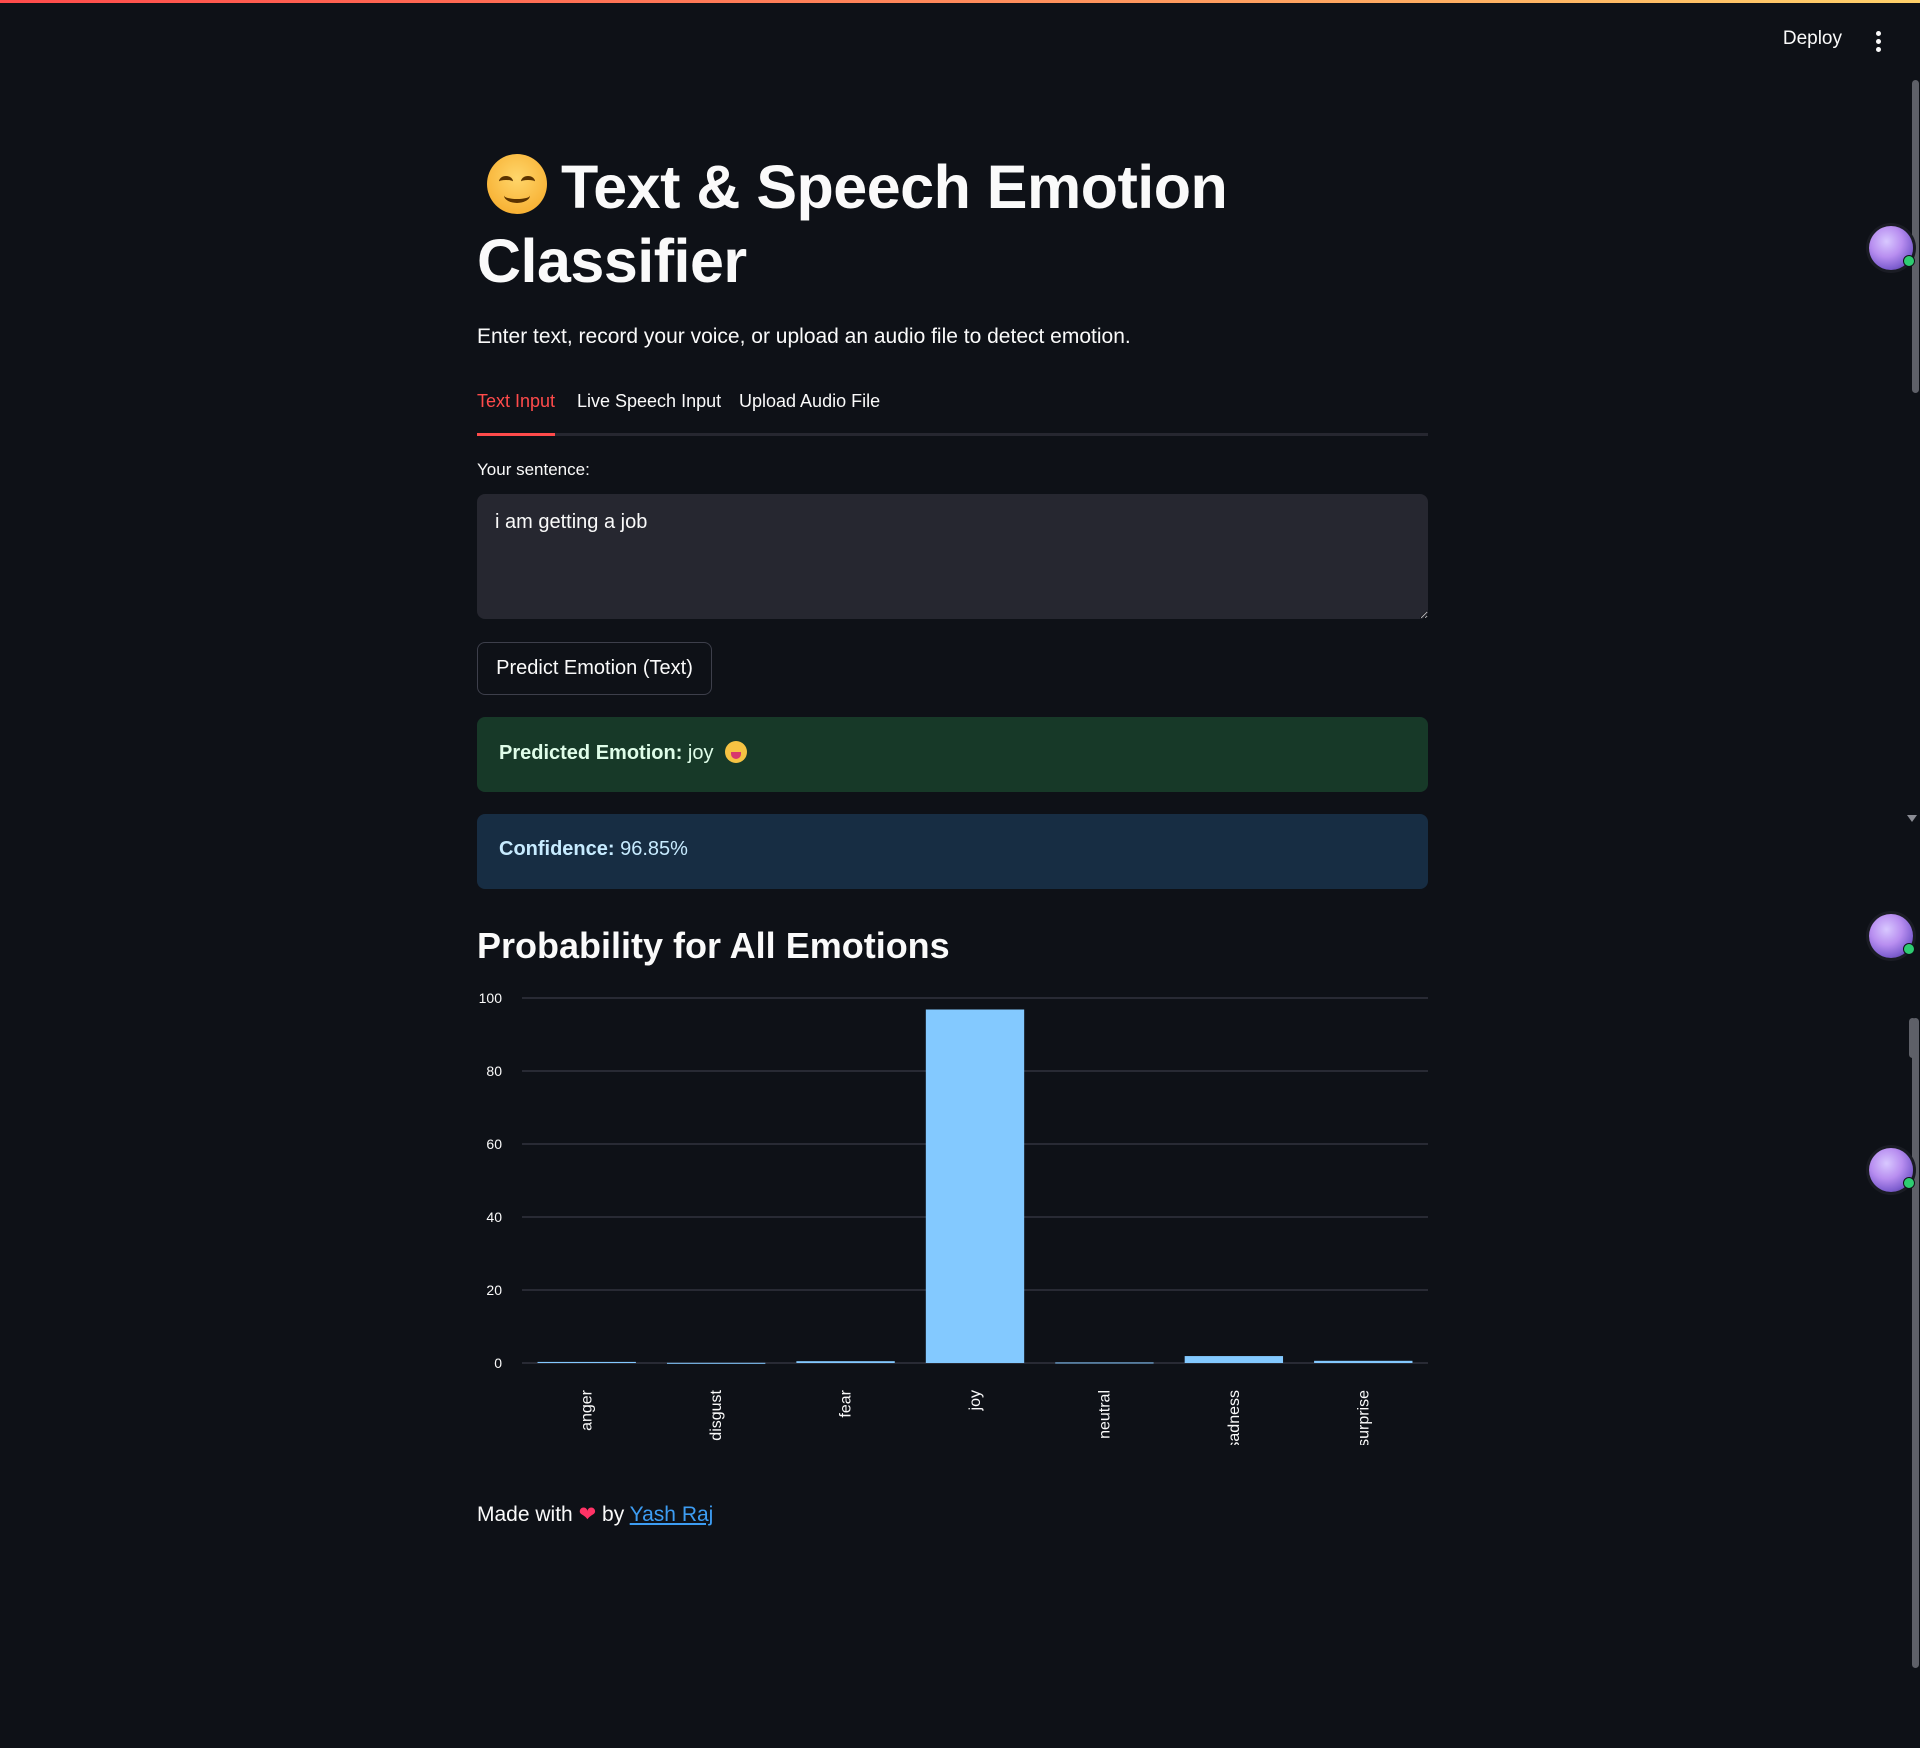 The height and width of the screenshot is (1748, 1920). Describe the element at coordinates (517, 184) in the screenshot. I see `smiling-face-icon` at that location.